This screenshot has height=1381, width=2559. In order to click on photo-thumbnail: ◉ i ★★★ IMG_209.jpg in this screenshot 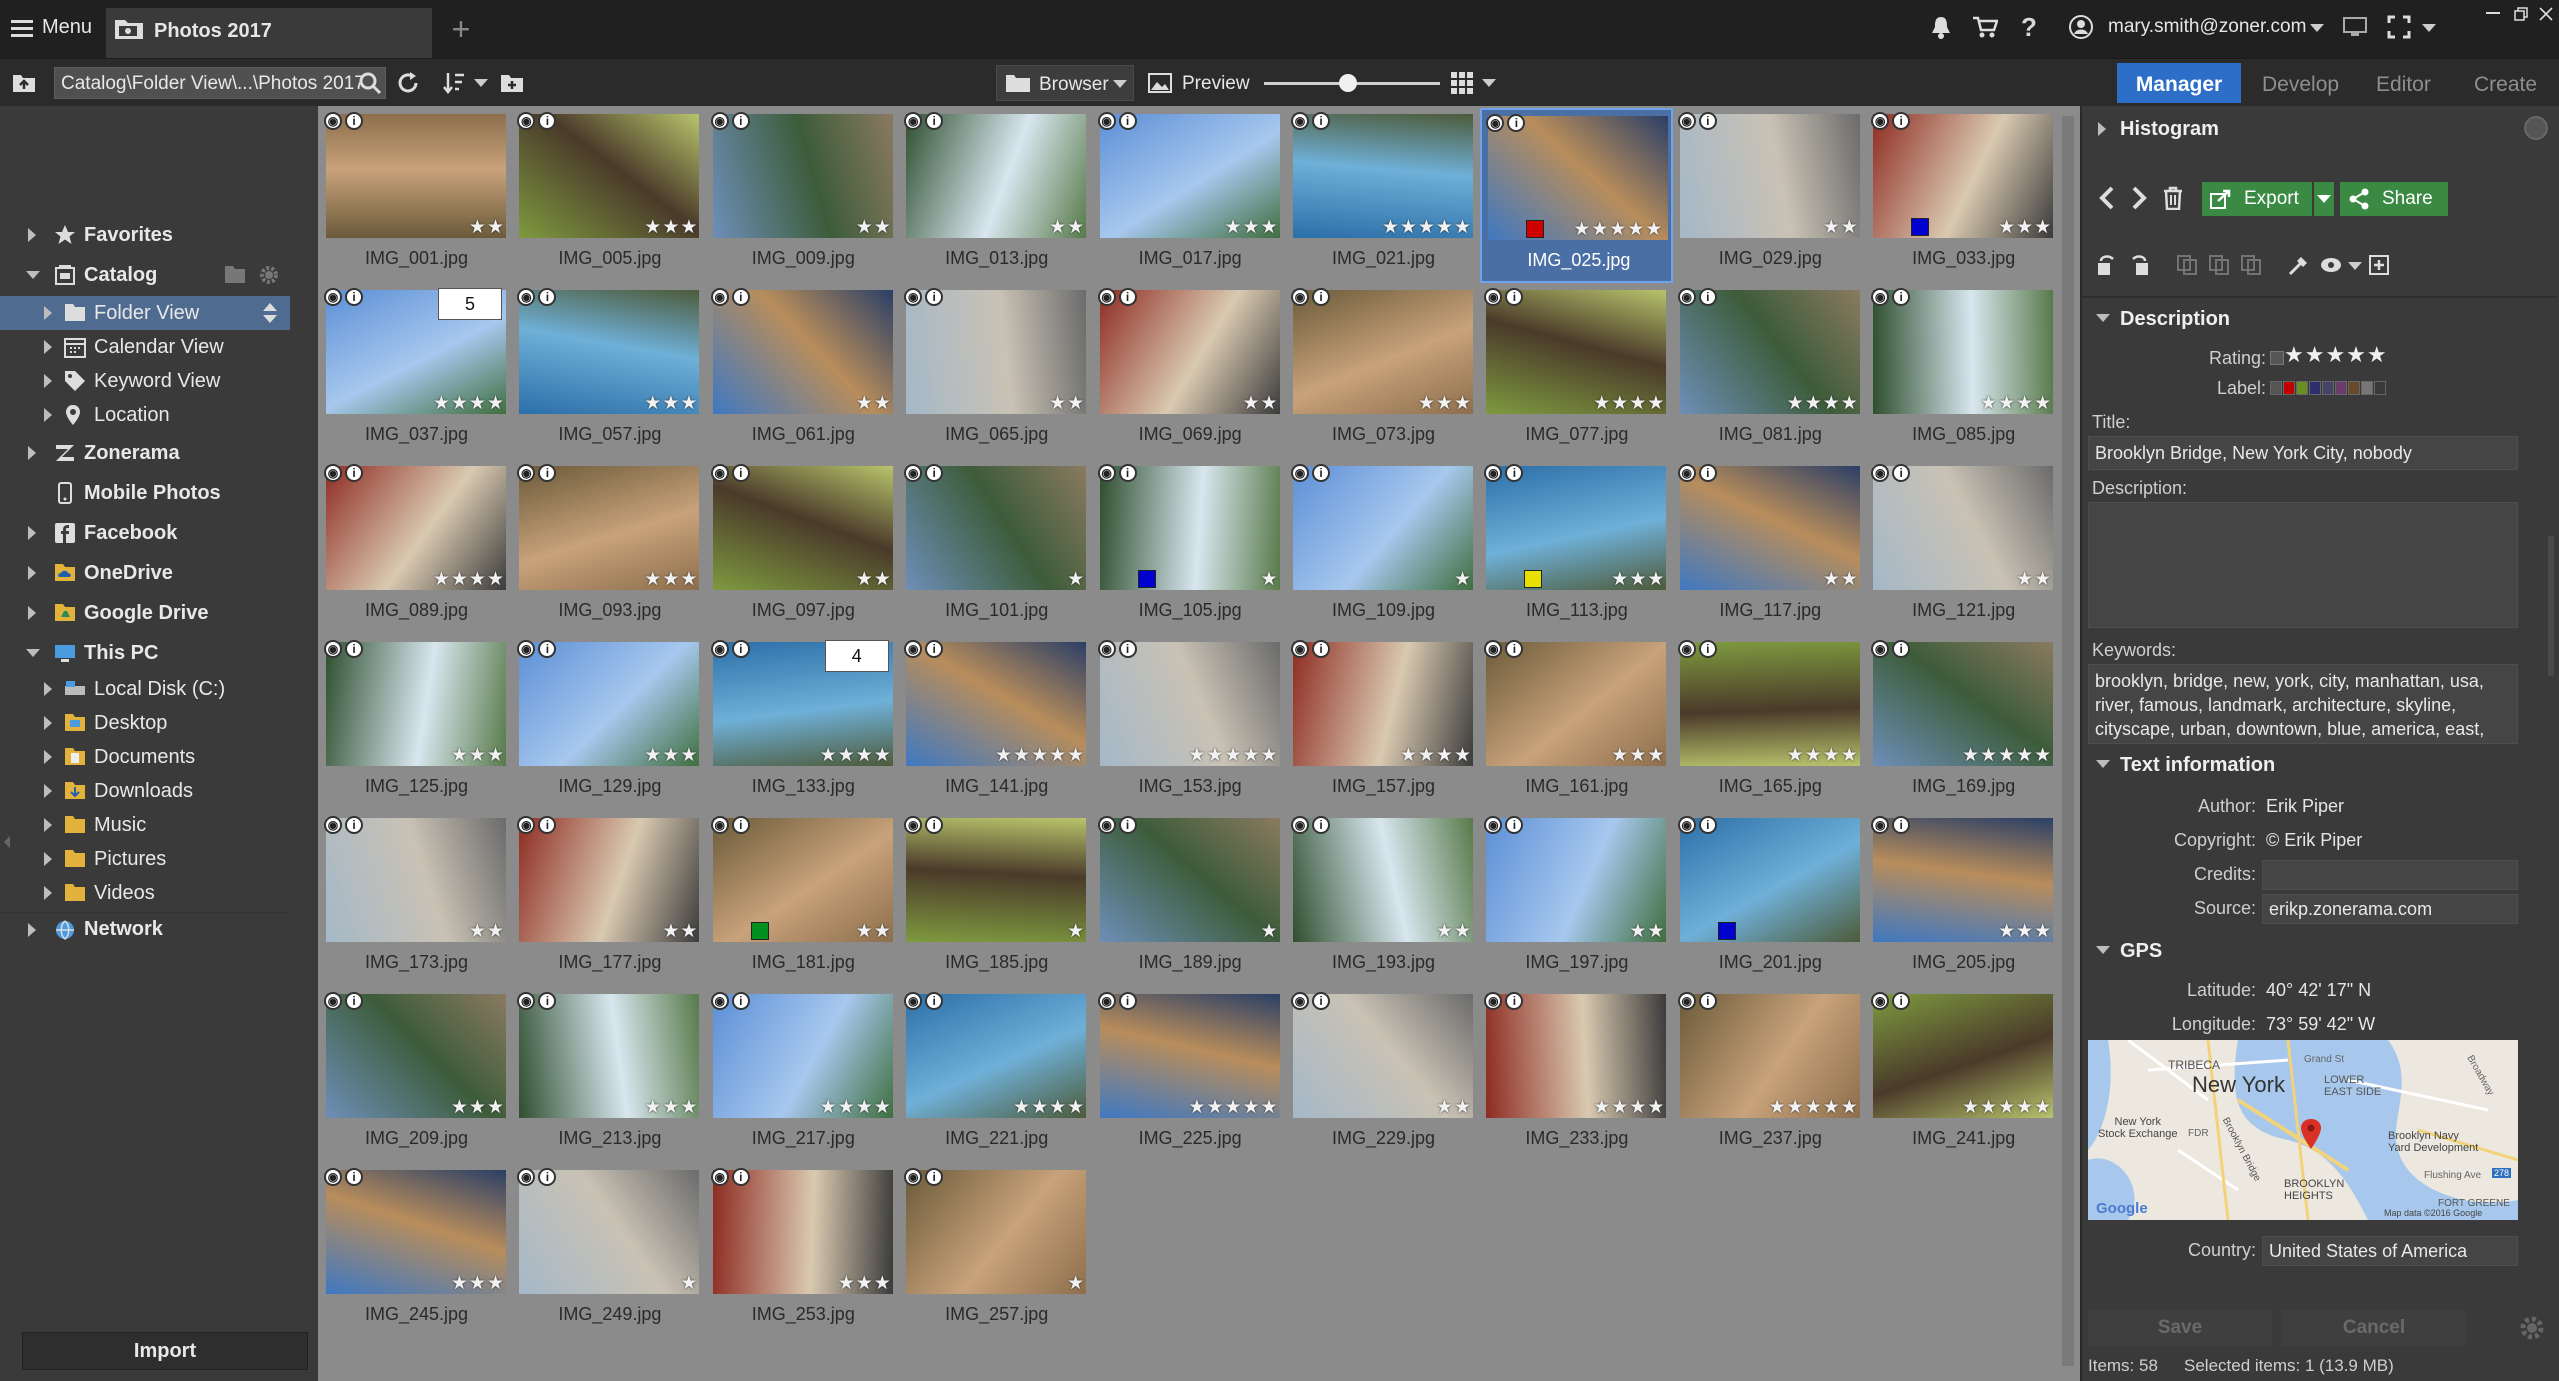, I will do `click(416, 1075)`.